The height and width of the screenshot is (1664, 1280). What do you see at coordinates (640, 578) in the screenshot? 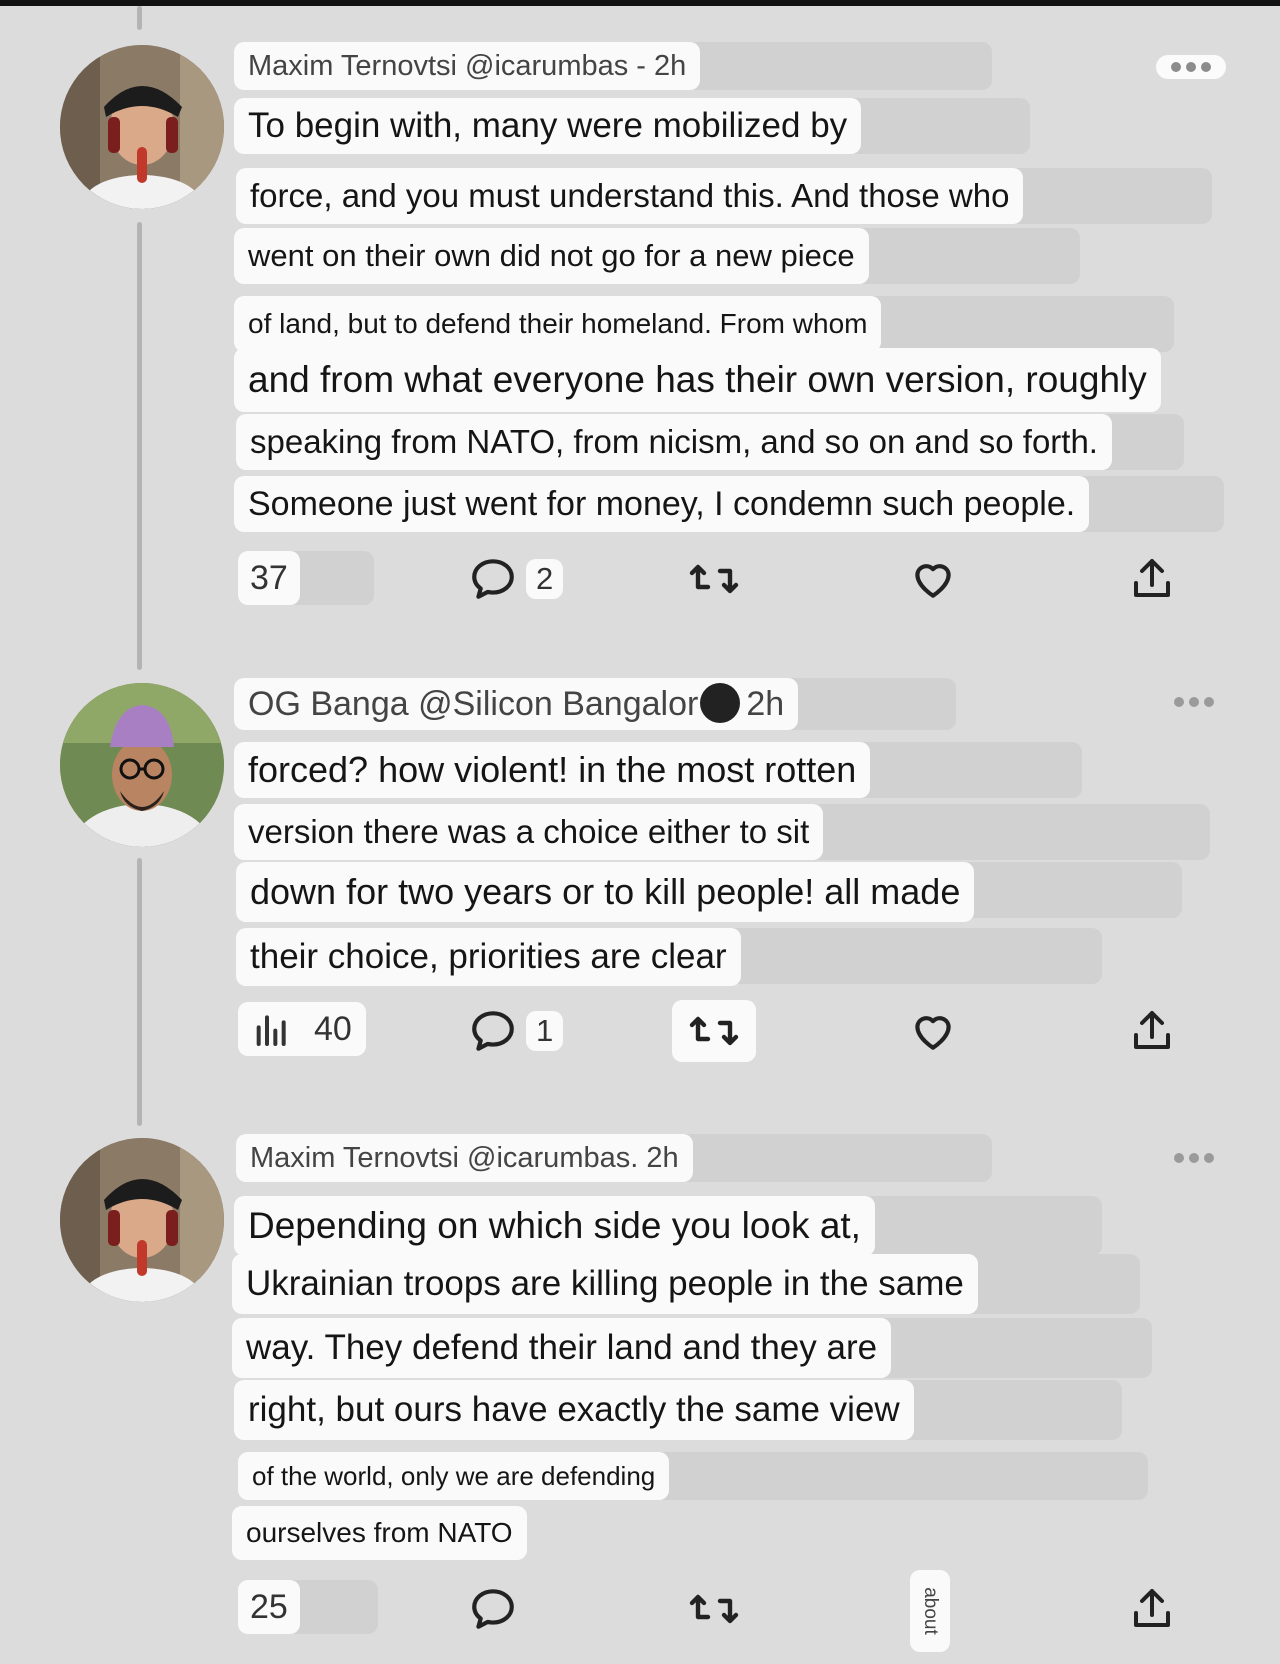
I see `action-bar: 37 2` at bounding box center [640, 578].